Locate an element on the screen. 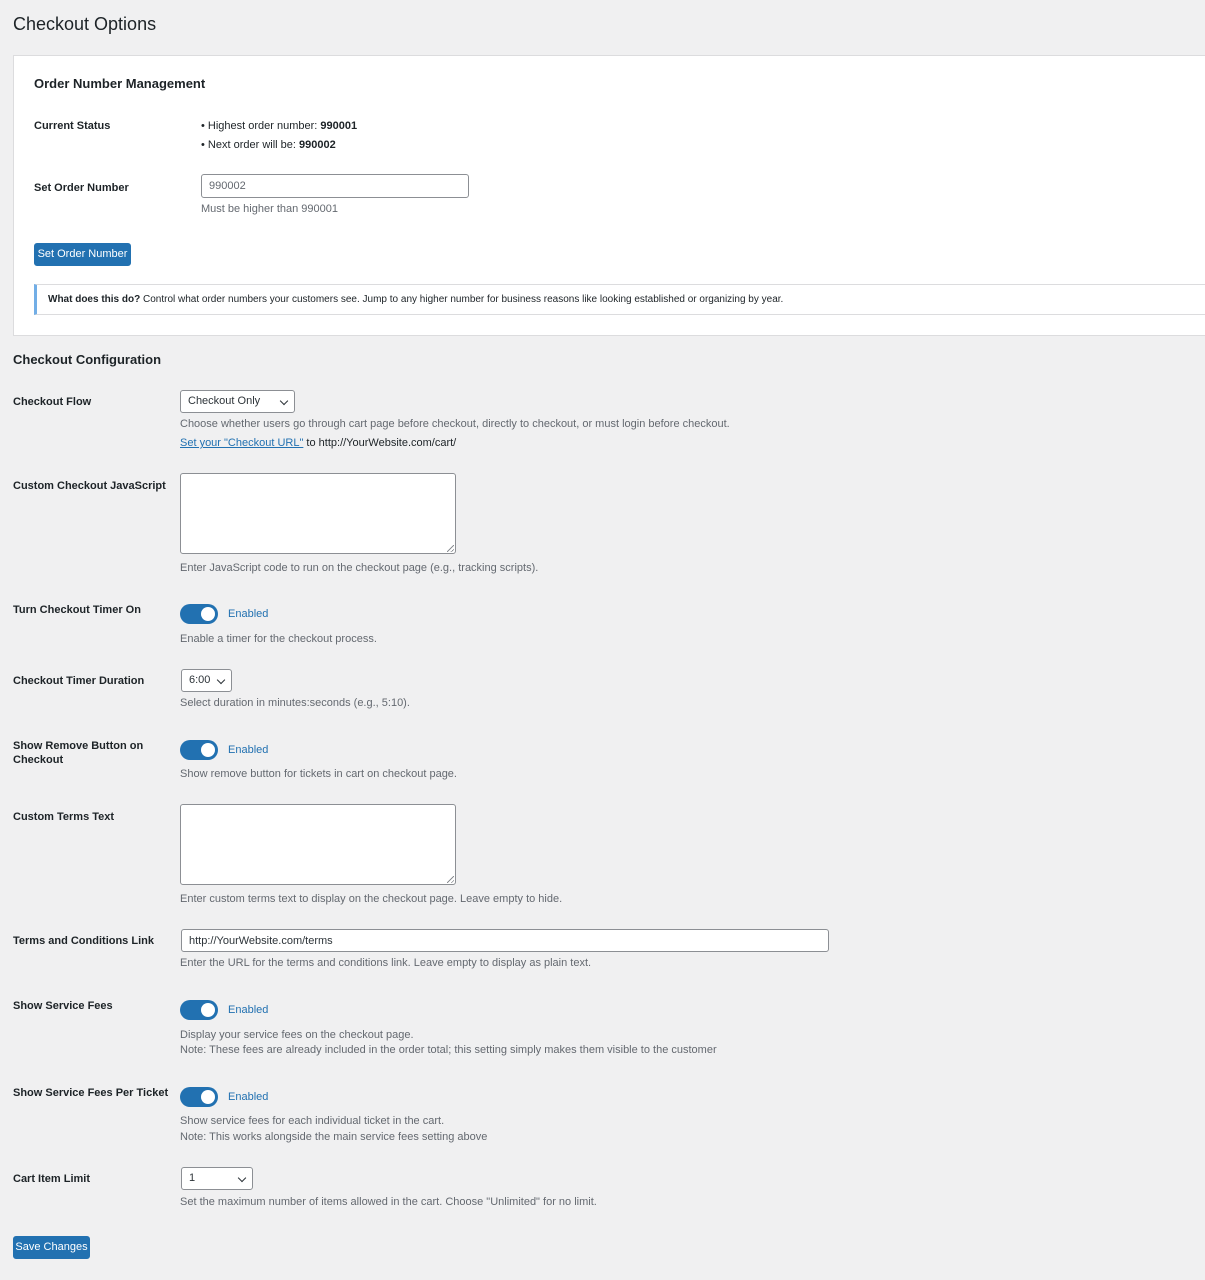 The image size is (1205, 1280). service-fees-per-ticket-state: Enabled is located at coordinates (248, 1097).